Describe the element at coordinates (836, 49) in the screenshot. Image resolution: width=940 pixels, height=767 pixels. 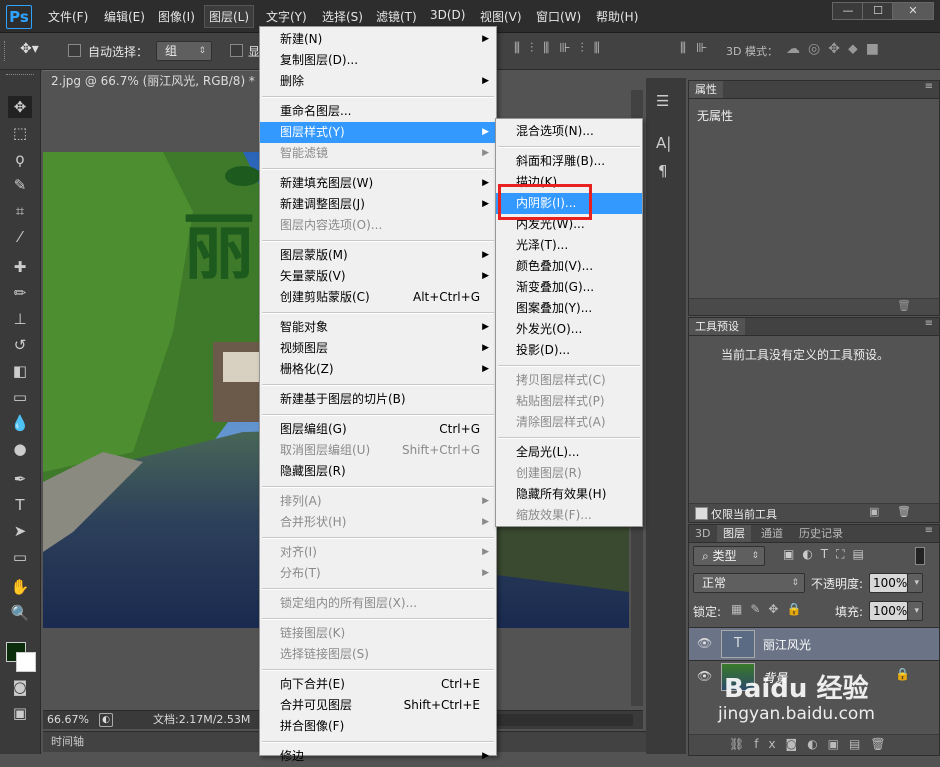
I see `3d-mode-icons: ☁◎✥⬥■` at that location.